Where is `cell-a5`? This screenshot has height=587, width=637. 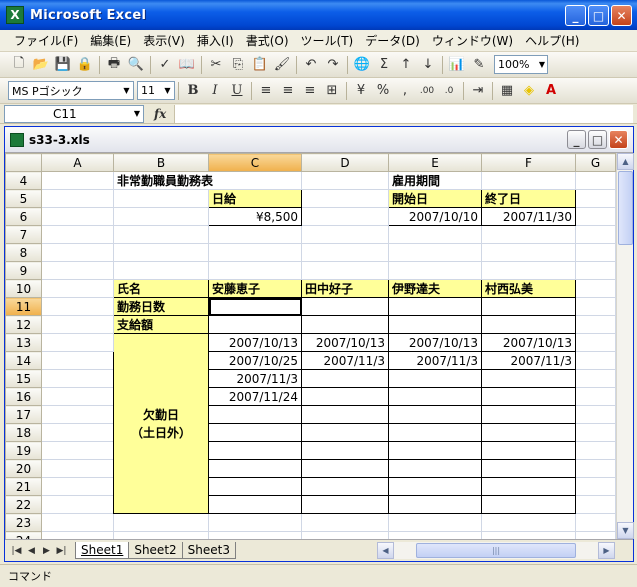 cell-a5 is located at coordinates (77, 198).